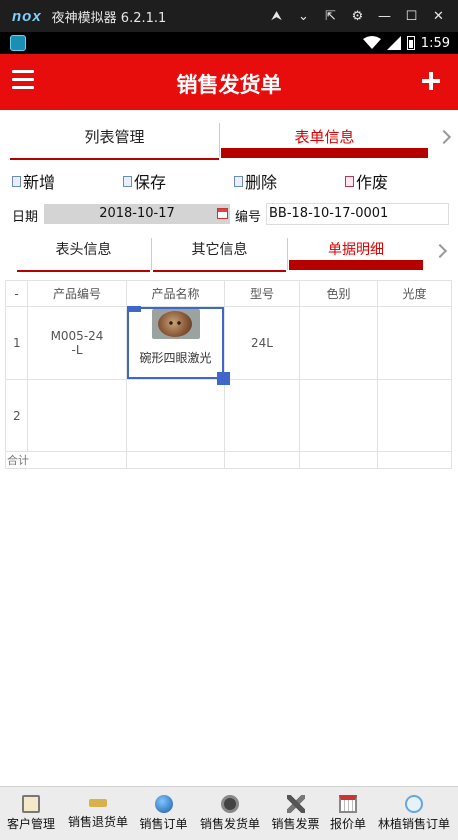 The height and width of the screenshot is (840, 458). What do you see at coordinates (356, 254) in the screenshot?
I see `tab-document-details: 单据明细` at bounding box center [356, 254].